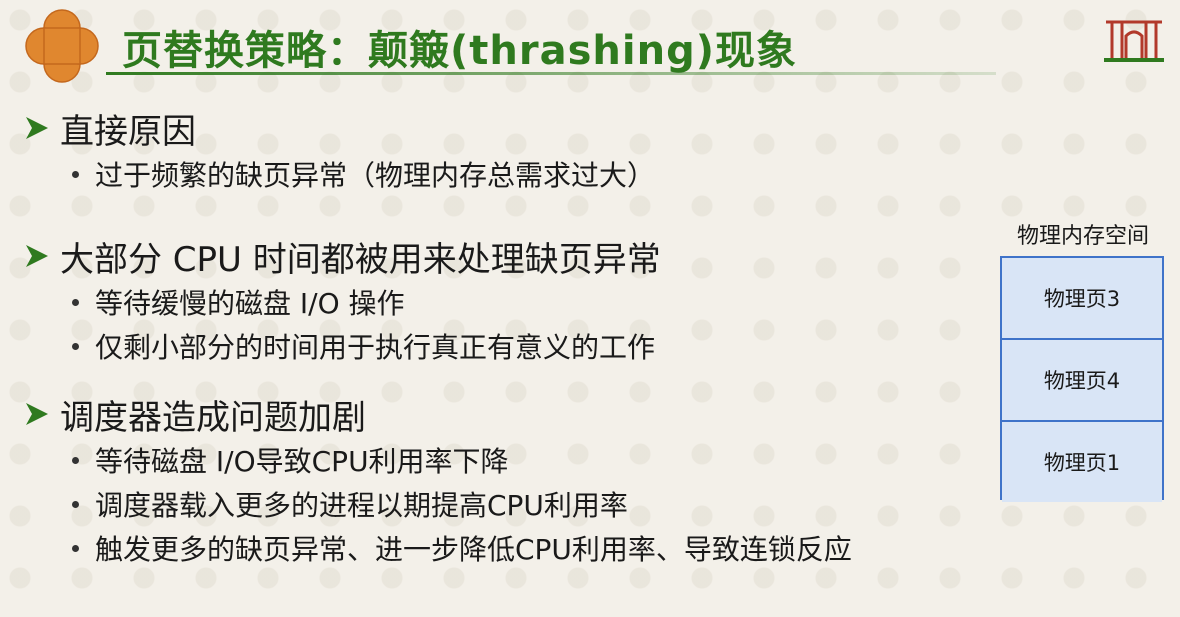  What do you see at coordinates (502, 128) in the screenshot?
I see `section-heading: 直接原因` at bounding box center [502, 128].